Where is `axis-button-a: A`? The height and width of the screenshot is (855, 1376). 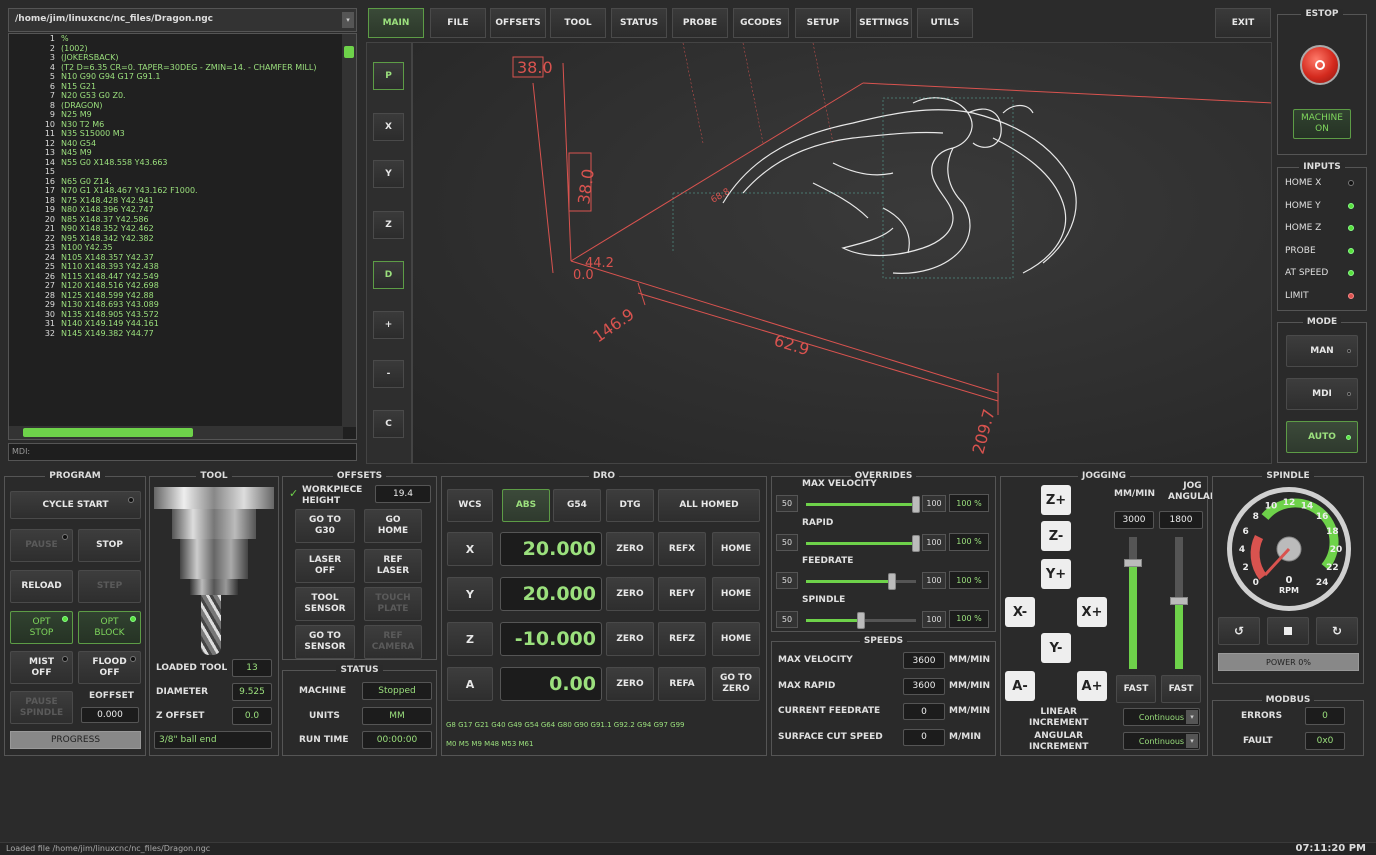
axis-button-a: A is located at coordinates (470, 684).